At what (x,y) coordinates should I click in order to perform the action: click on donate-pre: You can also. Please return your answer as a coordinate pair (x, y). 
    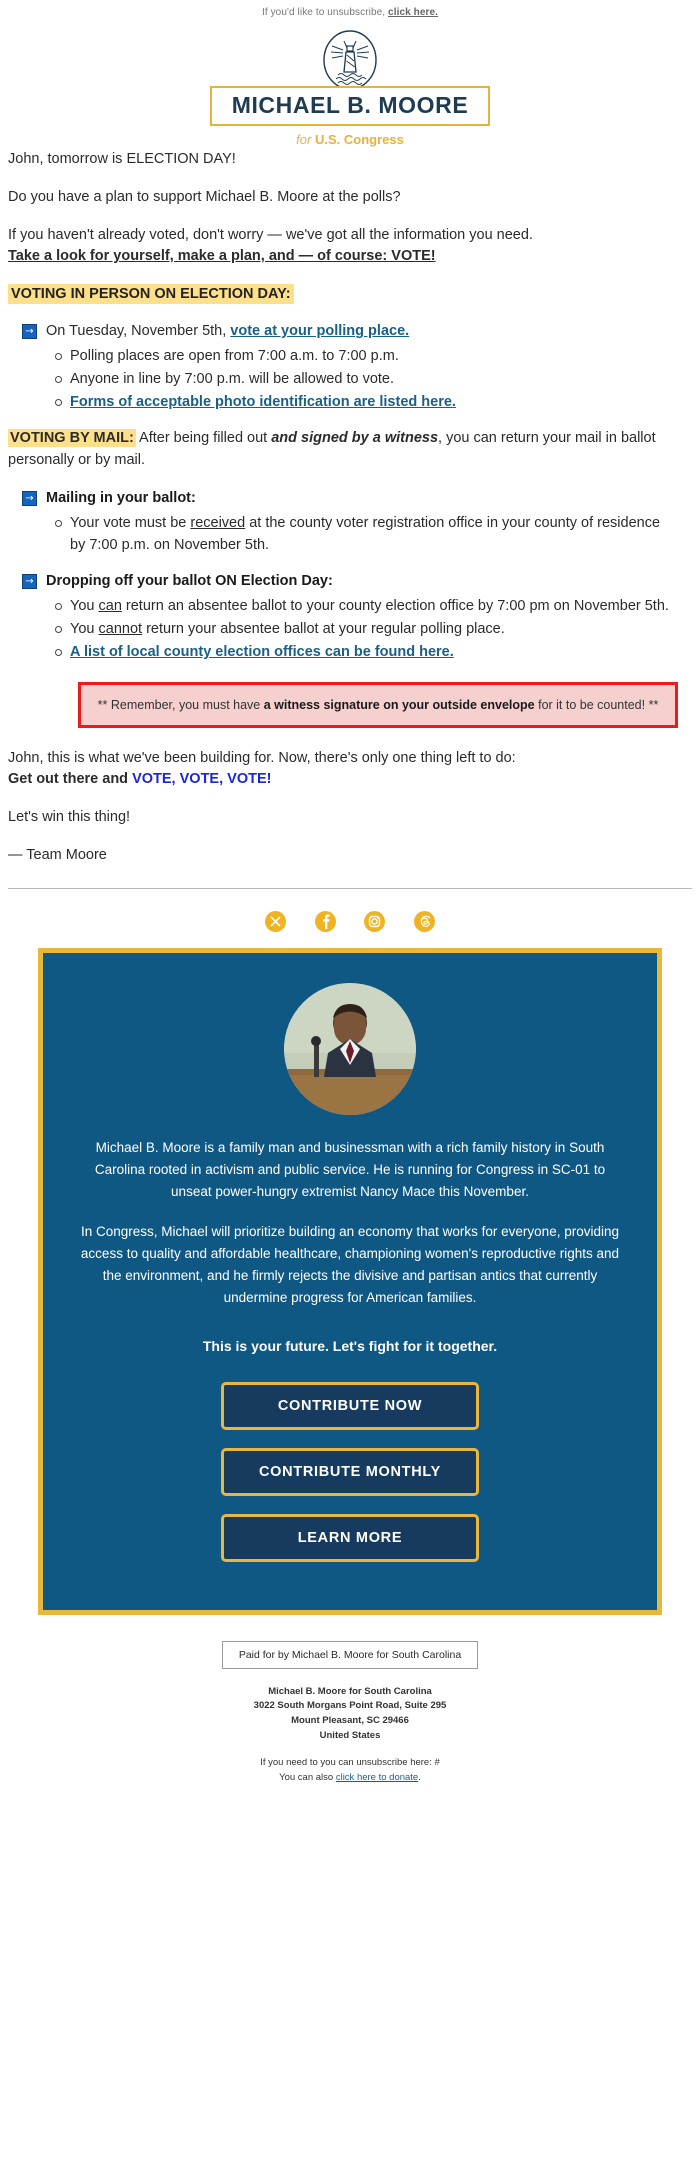
    Looking at the image, I should click on (307, 1778).